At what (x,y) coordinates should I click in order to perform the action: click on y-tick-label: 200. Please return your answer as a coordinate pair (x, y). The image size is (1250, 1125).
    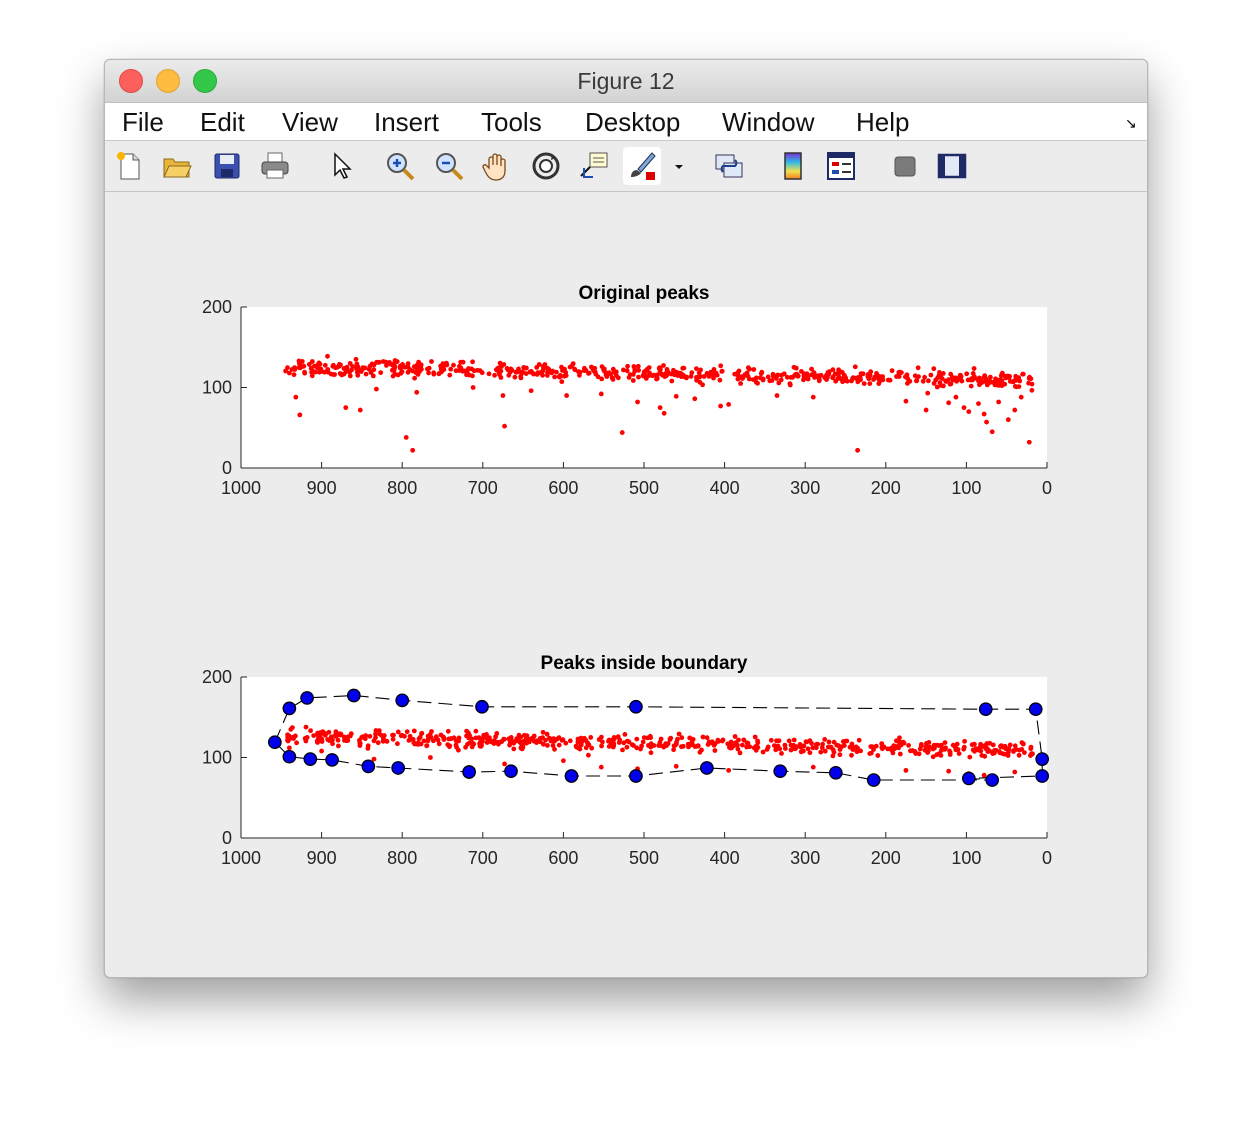
    Looking at the image, I should click on (217, 307).